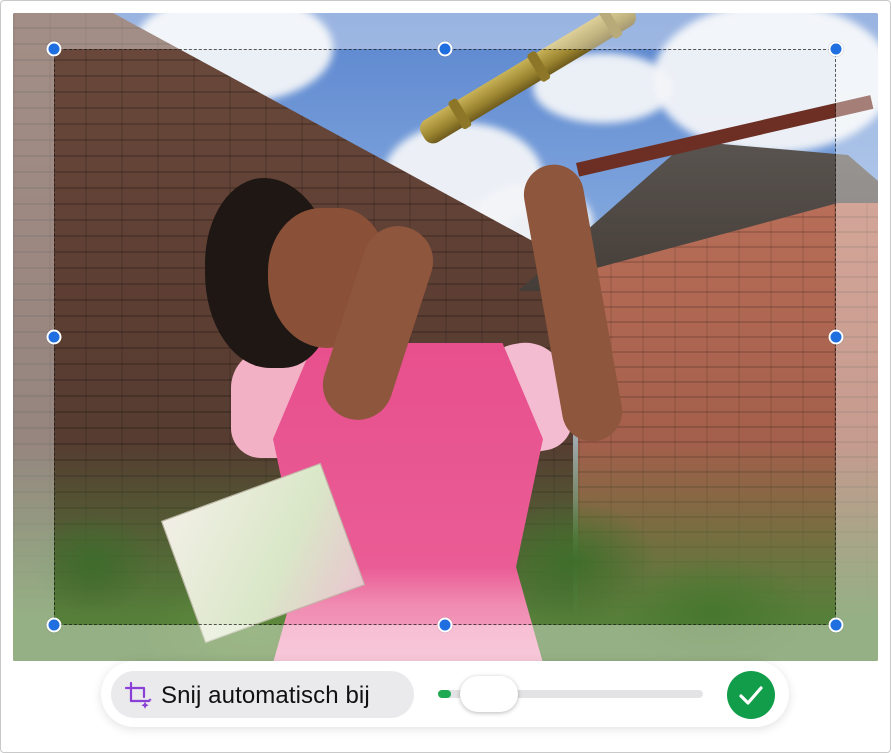 Image resolution: width=891 pixels, height=753 pixels. I want to click on auto-crop-label: Snij automatisch bij, so click(265, 695).